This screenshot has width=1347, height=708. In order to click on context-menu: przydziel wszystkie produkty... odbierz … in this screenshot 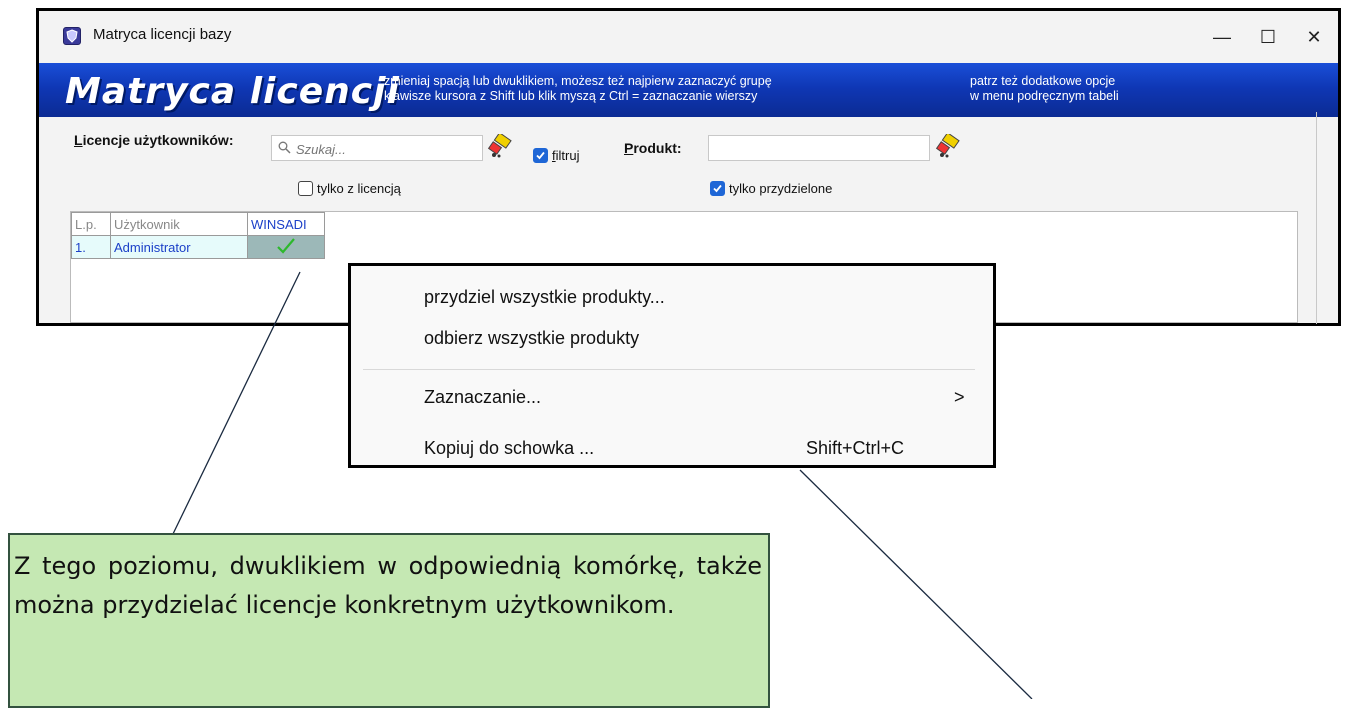, I will do `click(672, 365)`.